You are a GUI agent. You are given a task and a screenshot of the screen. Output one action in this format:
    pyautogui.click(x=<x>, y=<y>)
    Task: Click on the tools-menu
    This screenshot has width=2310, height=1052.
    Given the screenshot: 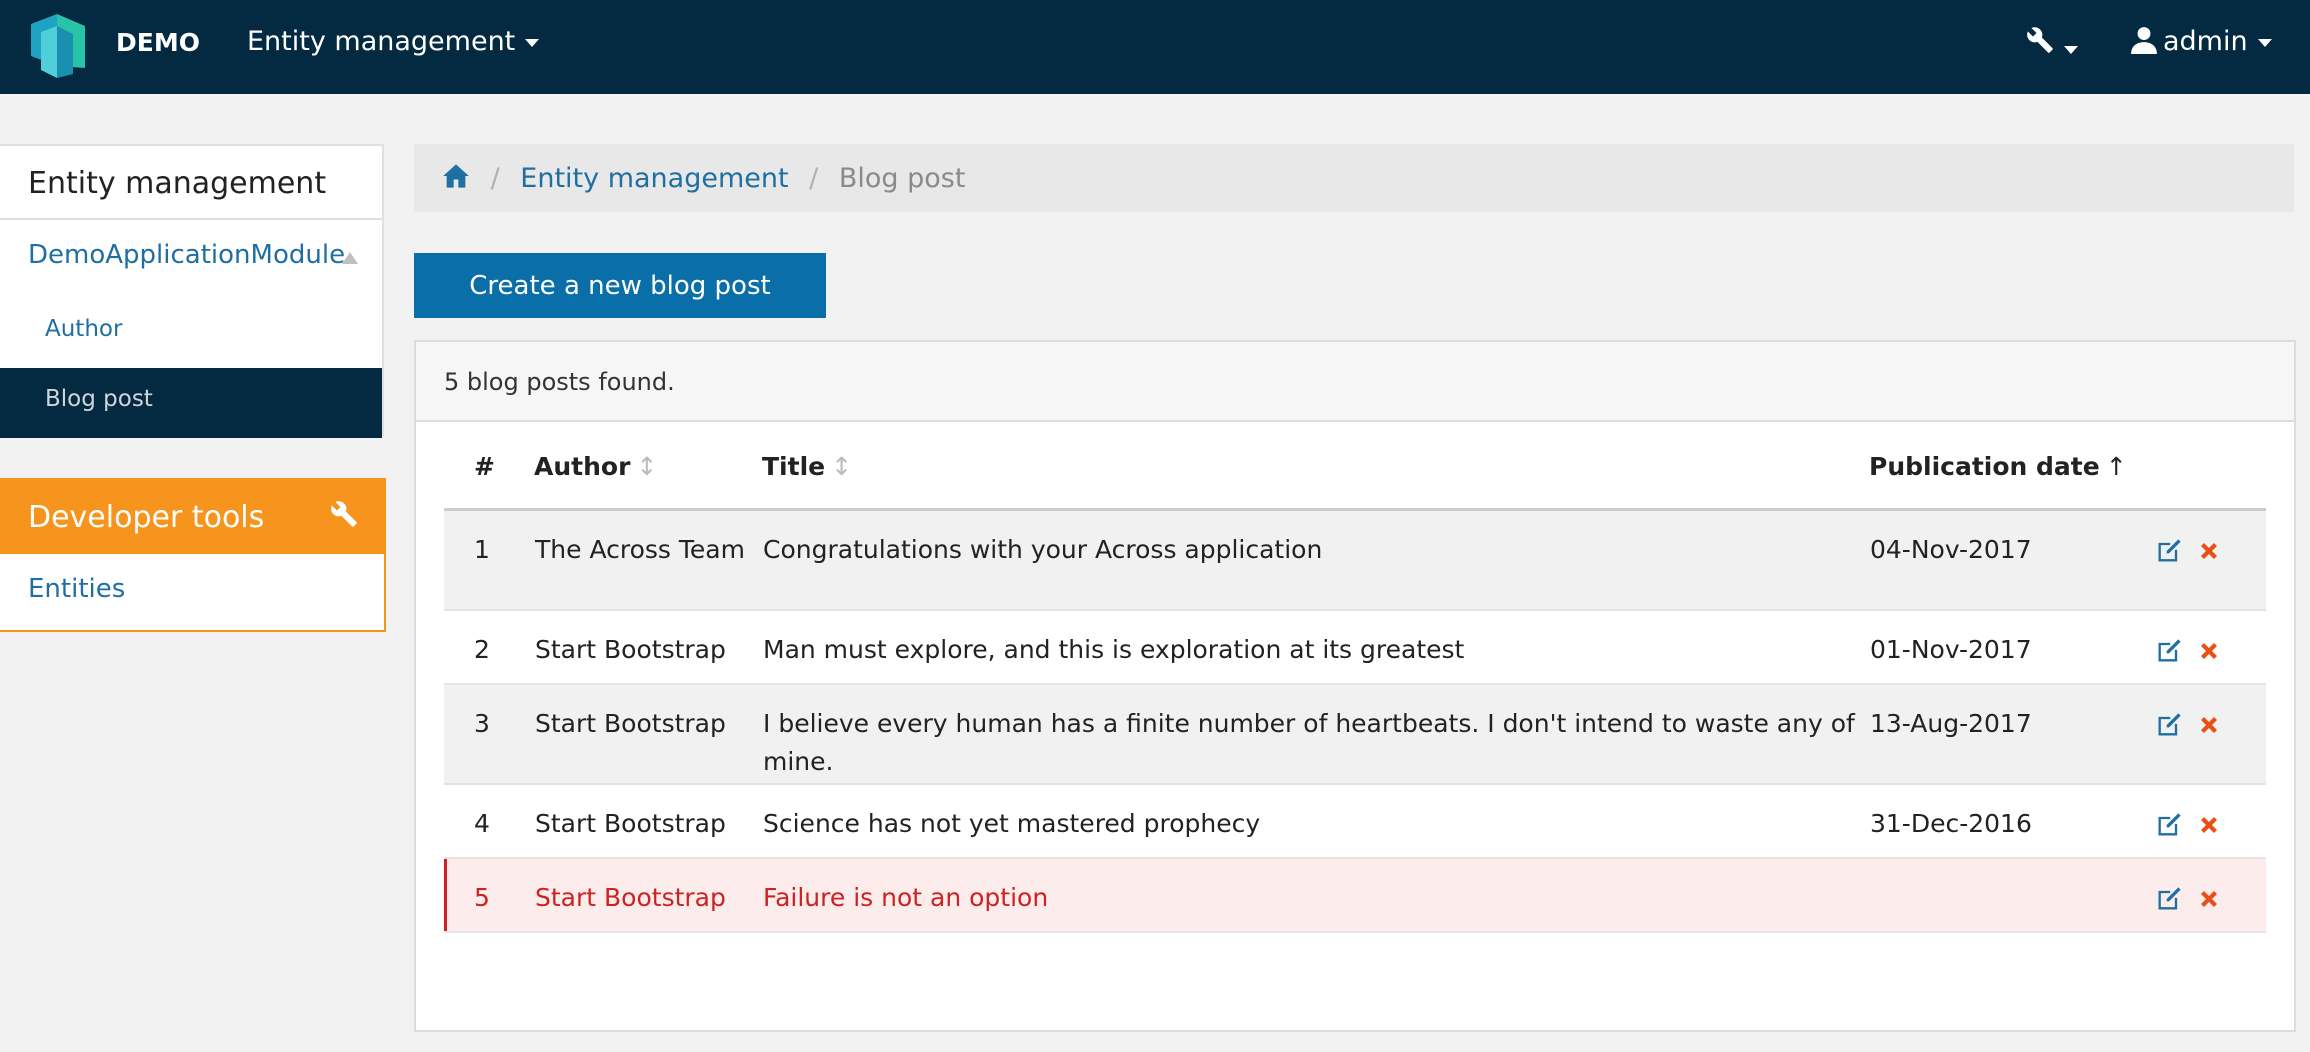 What is the action you would take?
    pyautogui.click(x=2052, y=42)
    